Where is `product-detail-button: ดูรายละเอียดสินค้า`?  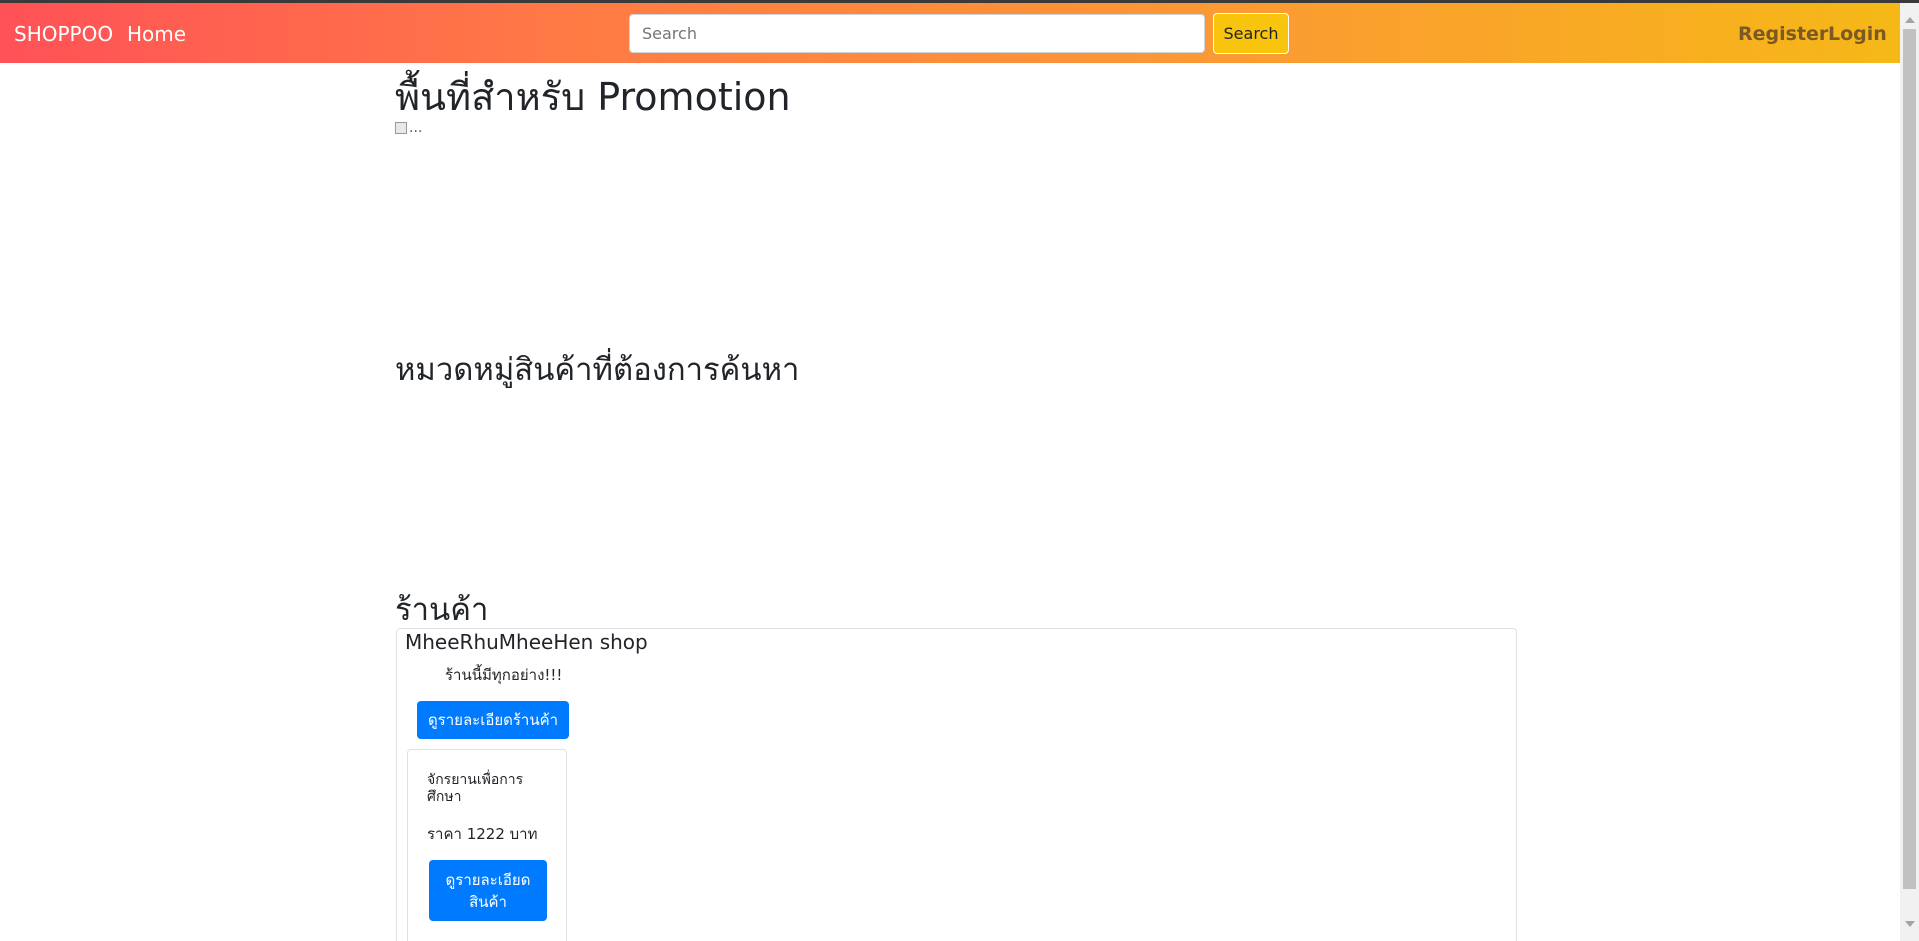
product-detail-button: ดูรายละเอียดสินค้า is located at coordinates (488, 890).